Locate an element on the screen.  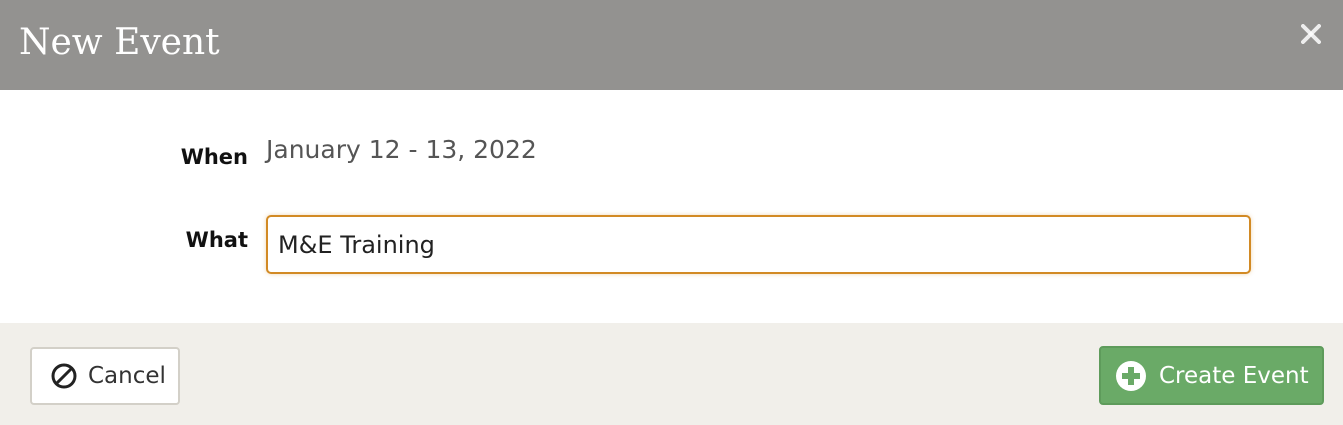
close-icon is located at coordinates (1311, 34).